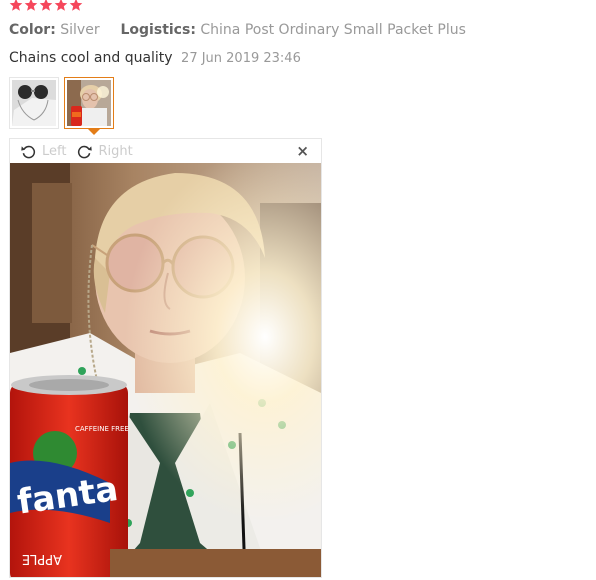 This screenshot has height=580, width=596. What do you see at coordinates (42, 558) in the screenshot?
I see `can-flavor-text: APPLE` at bounding box center [42, 558].